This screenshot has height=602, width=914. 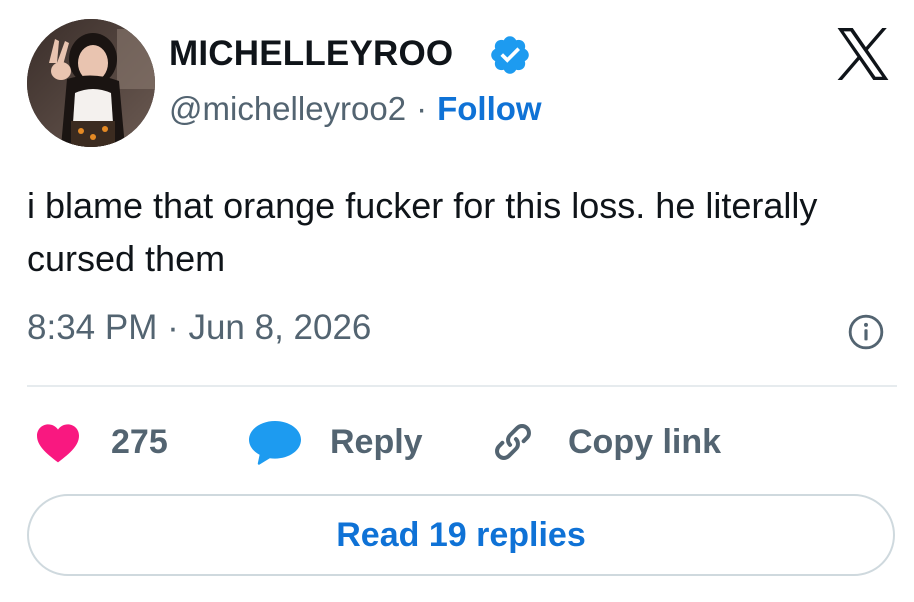 What do you see at coordinates (275, 443) in the screenshot?
I see `speech-bubble-icon` at bounding box center [275, 443].